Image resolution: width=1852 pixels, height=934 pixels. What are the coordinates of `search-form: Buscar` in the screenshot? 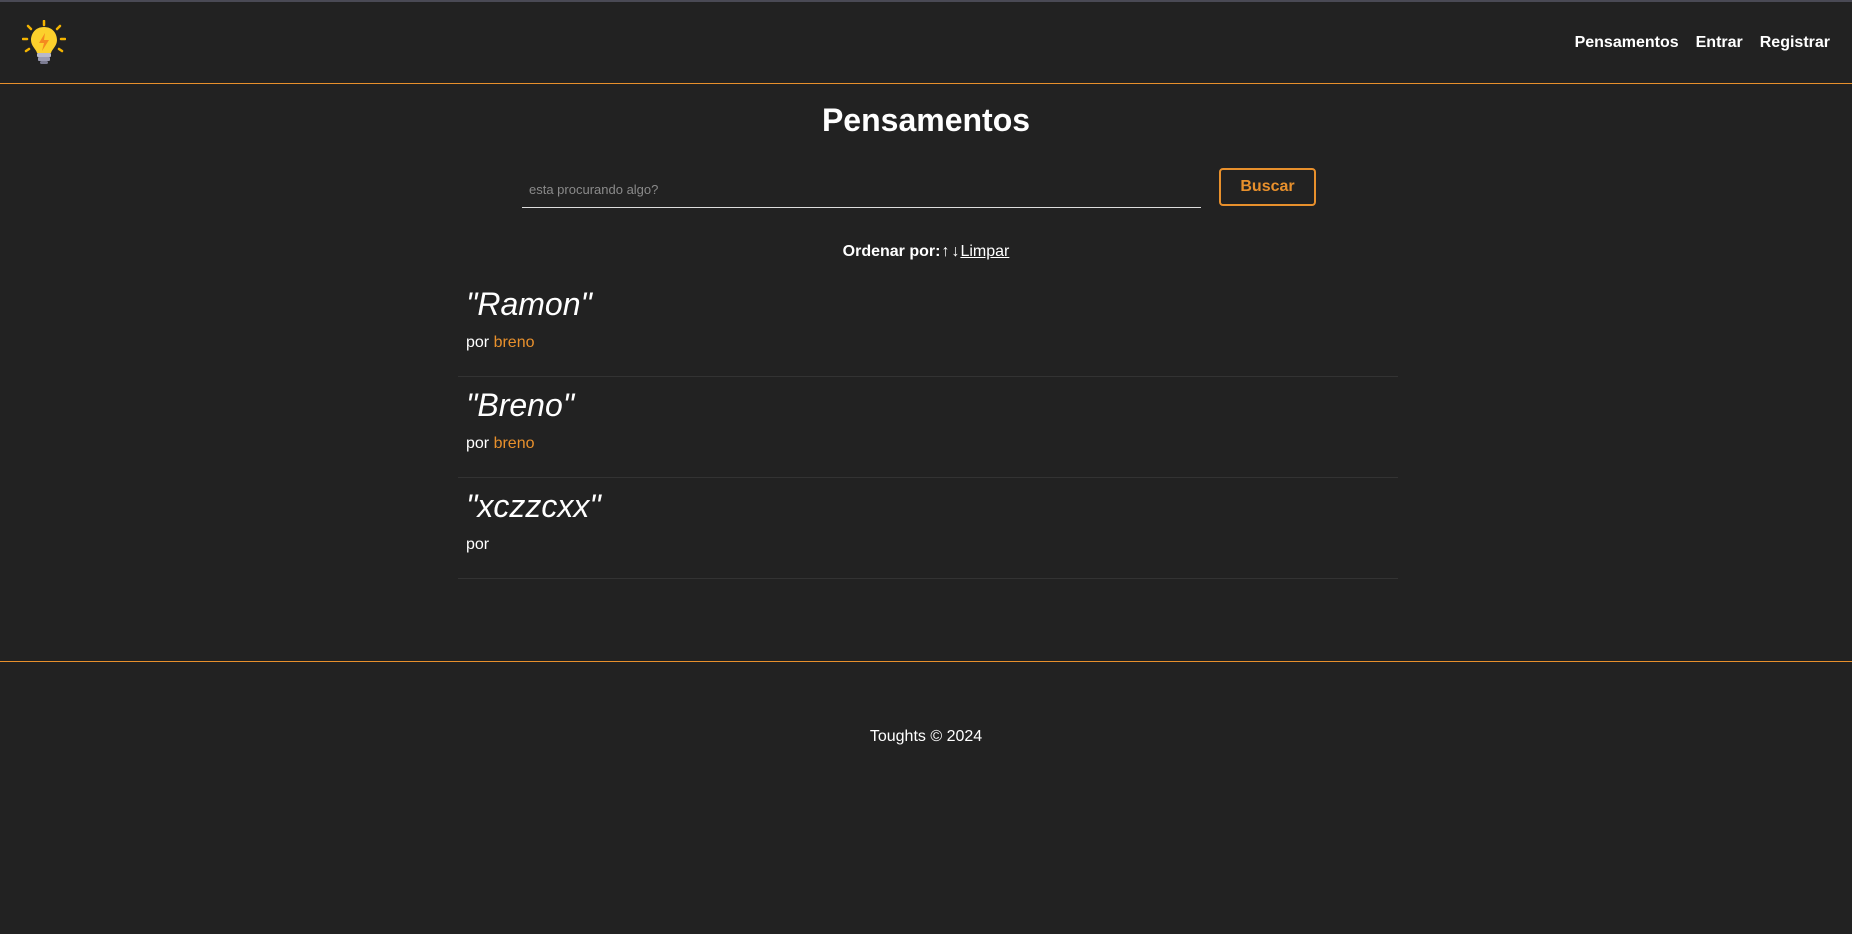 It's located at (919, 188).